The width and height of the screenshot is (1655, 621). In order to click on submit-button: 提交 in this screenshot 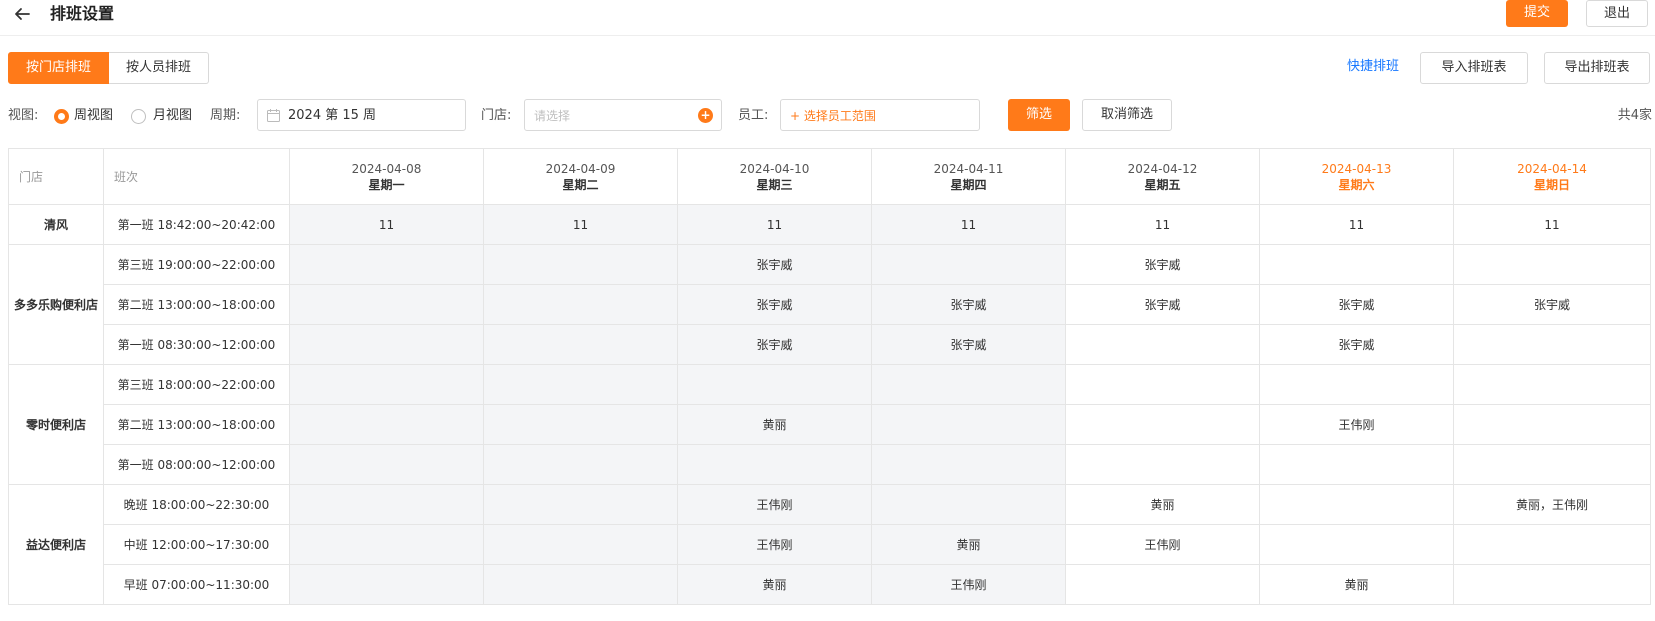, I will do `click(1537, 13)`.